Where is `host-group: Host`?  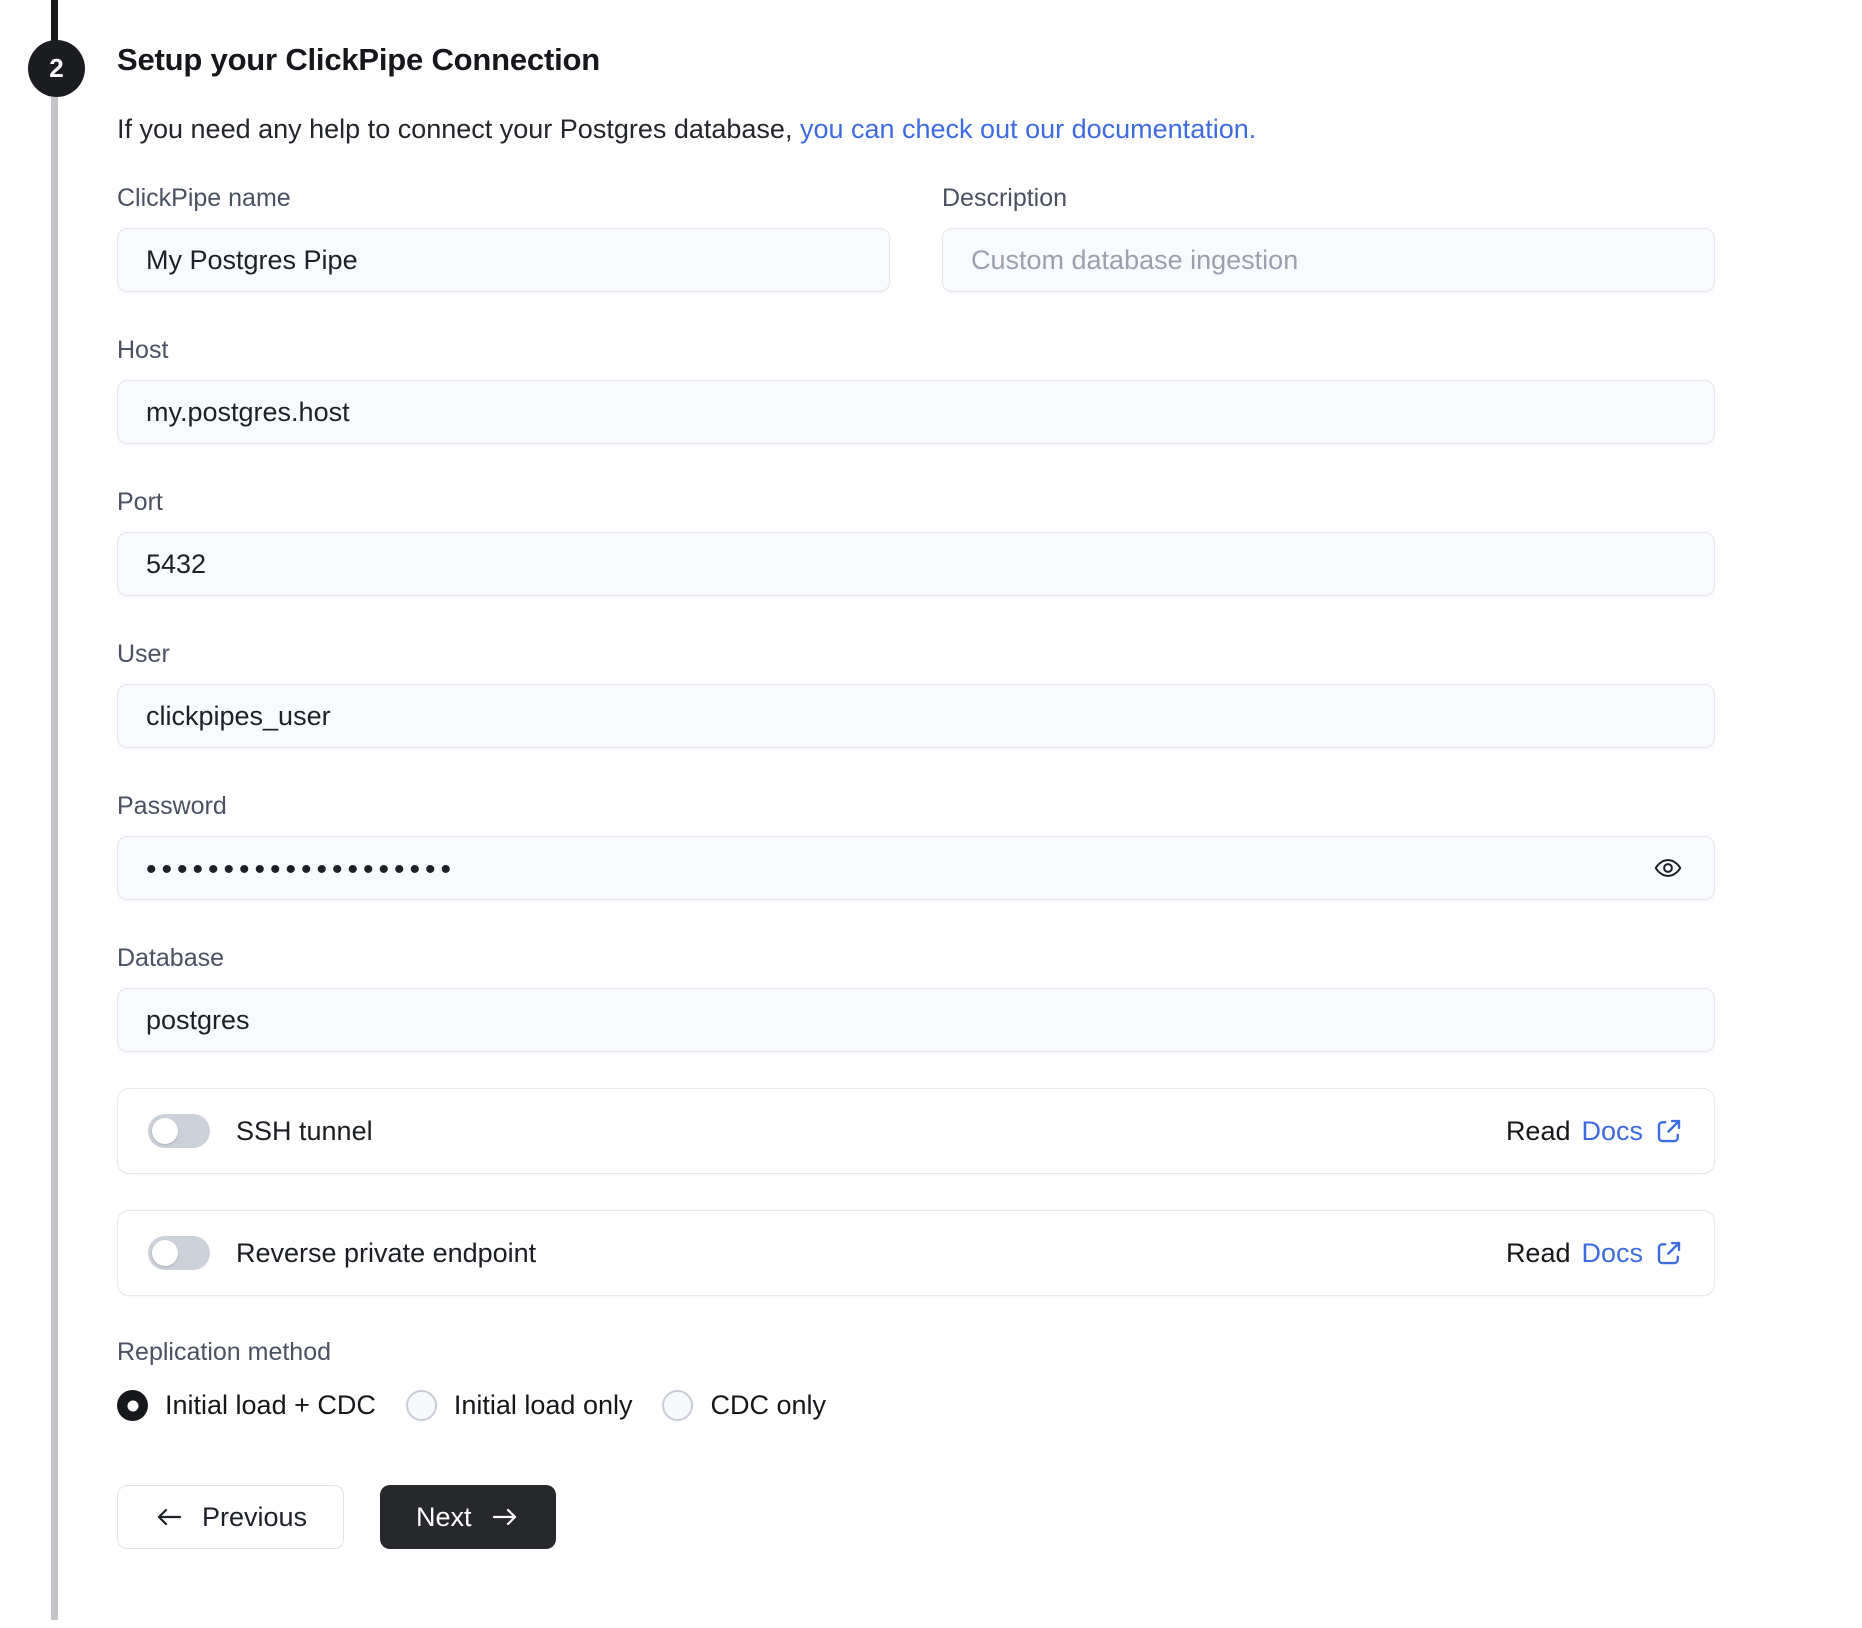
host-group: Host is located at coordinates (916, 389).